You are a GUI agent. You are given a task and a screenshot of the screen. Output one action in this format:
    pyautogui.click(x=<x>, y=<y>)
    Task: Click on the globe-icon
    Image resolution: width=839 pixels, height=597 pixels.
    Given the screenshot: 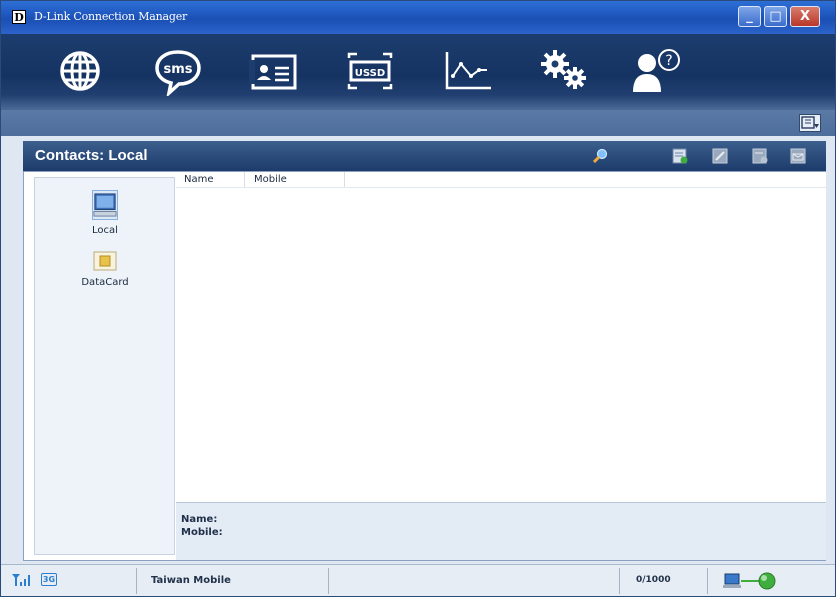 What is the action you would take?
    pyautogui.click(x=80, y=71)
    